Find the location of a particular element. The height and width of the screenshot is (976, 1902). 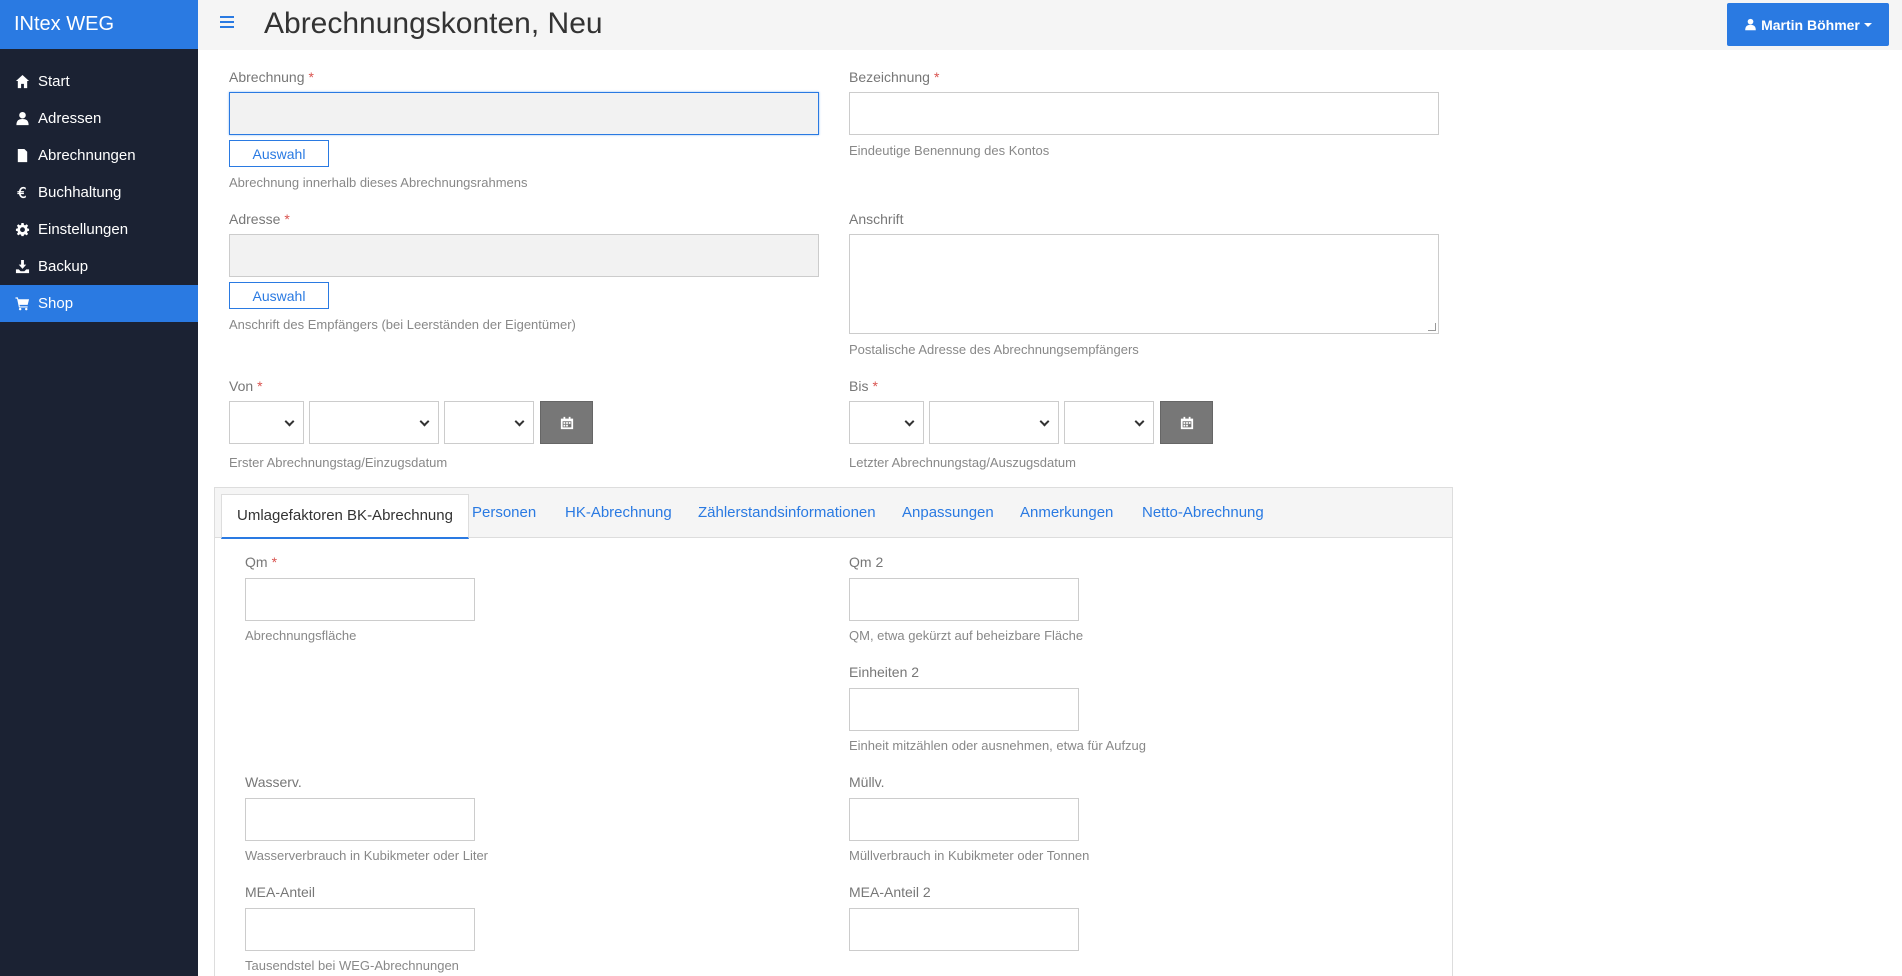

bezeichnung-label: Bezeichnung * is located at coordinates (894, 77).